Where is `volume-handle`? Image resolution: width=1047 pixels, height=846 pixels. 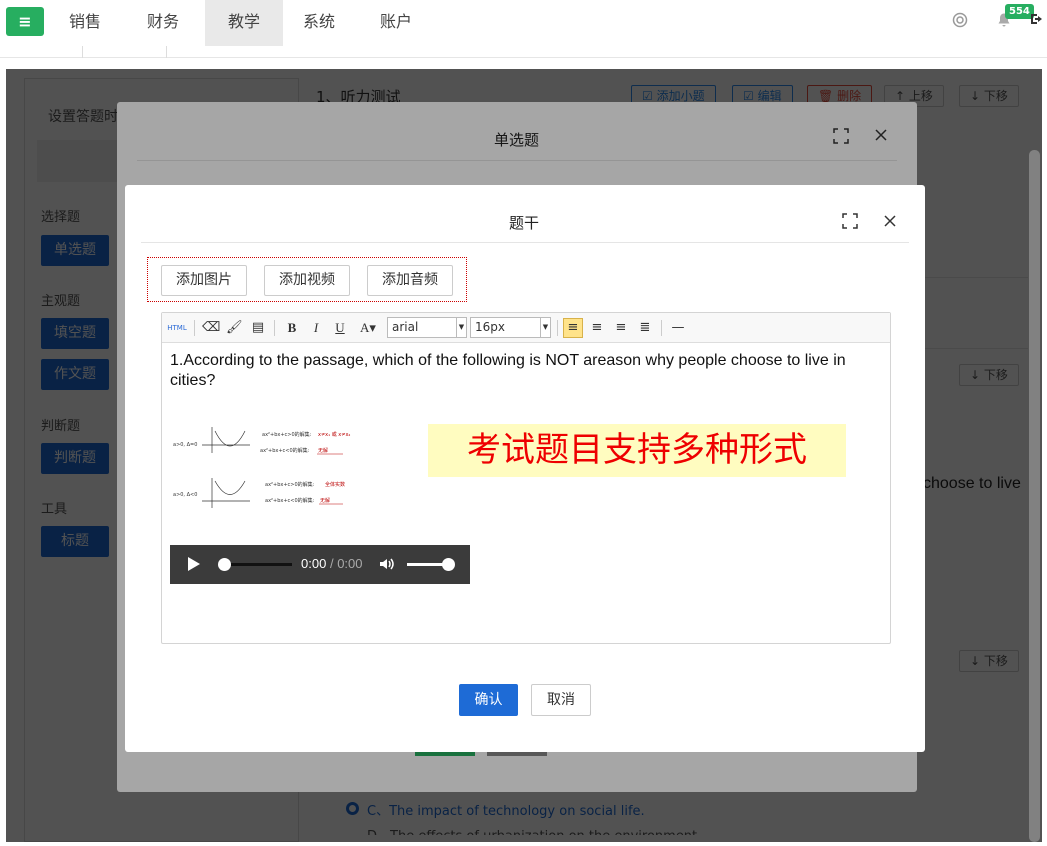 volume-handle is located at coordinates (448, 564).